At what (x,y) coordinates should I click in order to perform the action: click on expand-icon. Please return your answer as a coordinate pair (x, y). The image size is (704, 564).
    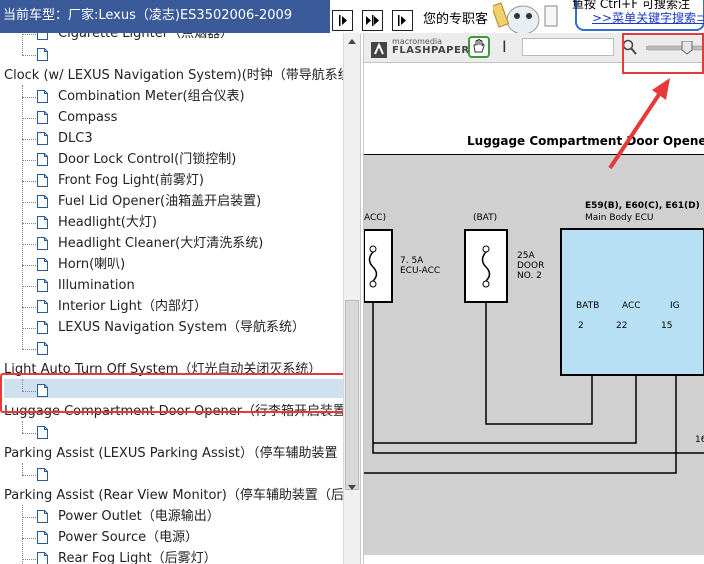
    Looking at the image, I should click on (372, 20).